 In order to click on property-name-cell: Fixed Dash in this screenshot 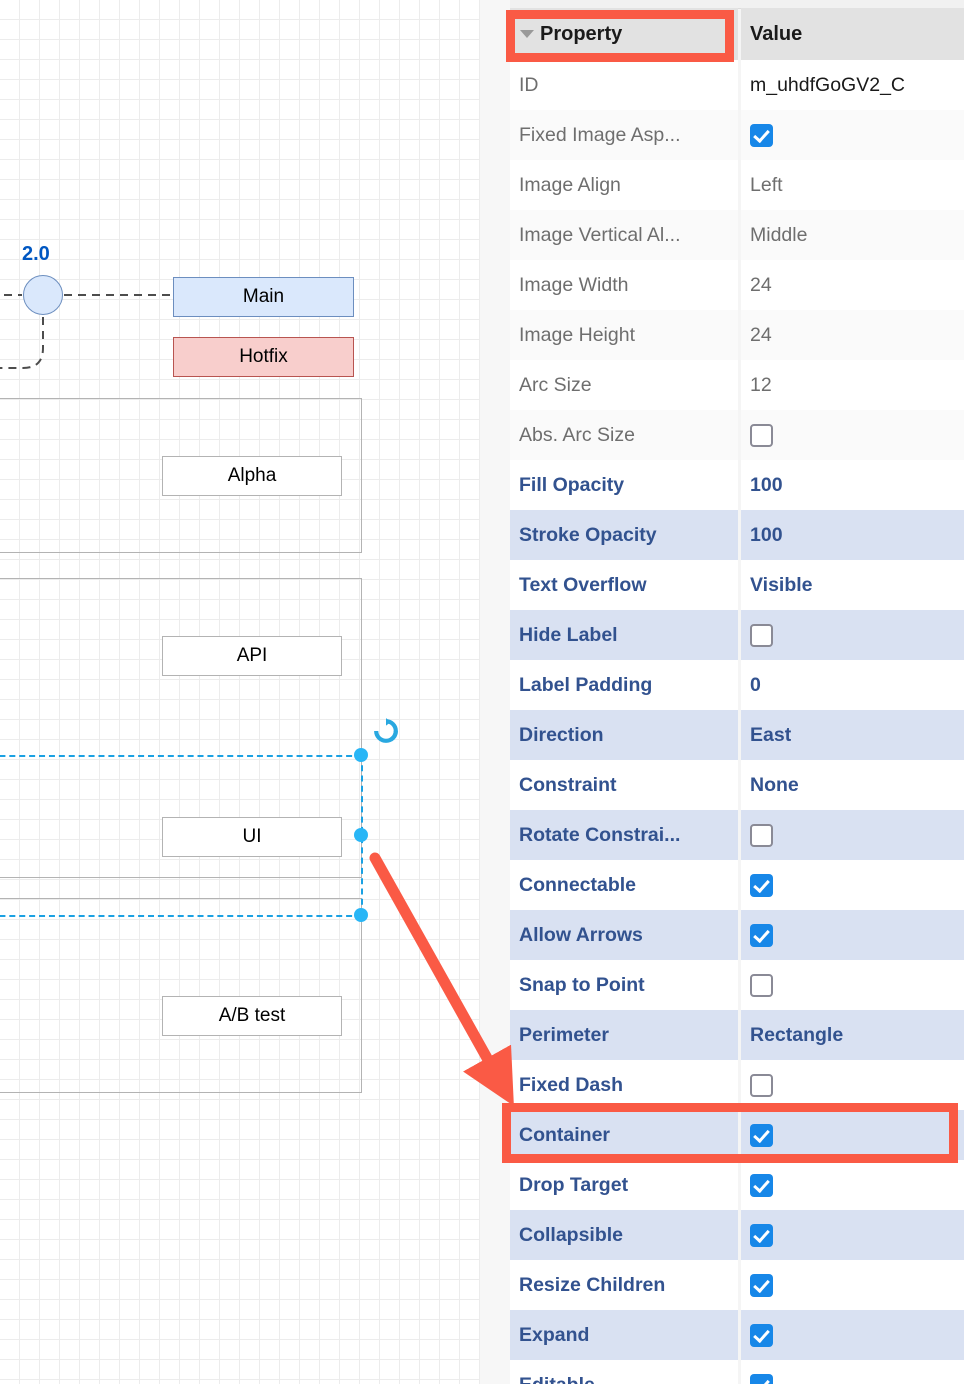, I will do `click(624, 1085)`.